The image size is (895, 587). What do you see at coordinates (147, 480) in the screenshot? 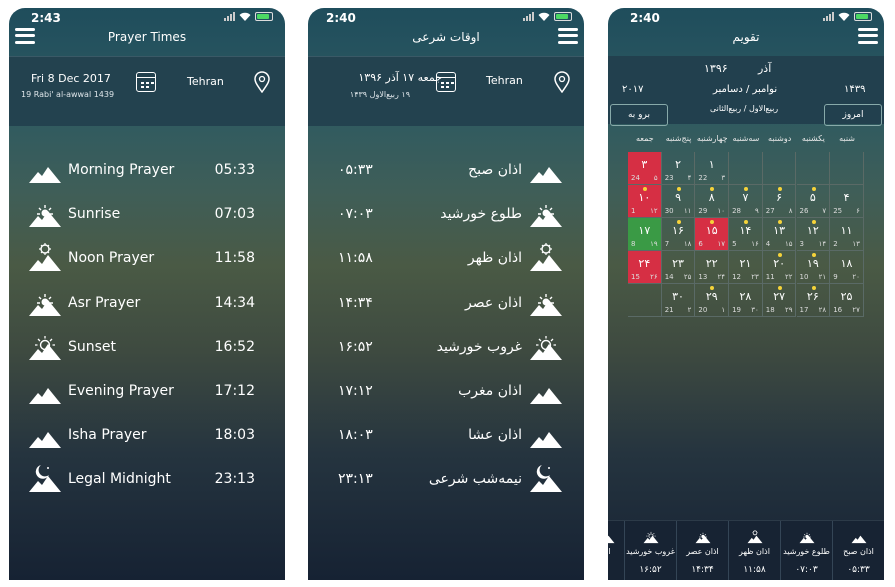
I see `prayer-row: Legal Midnight 23:13` at bounding box center [147, 480].